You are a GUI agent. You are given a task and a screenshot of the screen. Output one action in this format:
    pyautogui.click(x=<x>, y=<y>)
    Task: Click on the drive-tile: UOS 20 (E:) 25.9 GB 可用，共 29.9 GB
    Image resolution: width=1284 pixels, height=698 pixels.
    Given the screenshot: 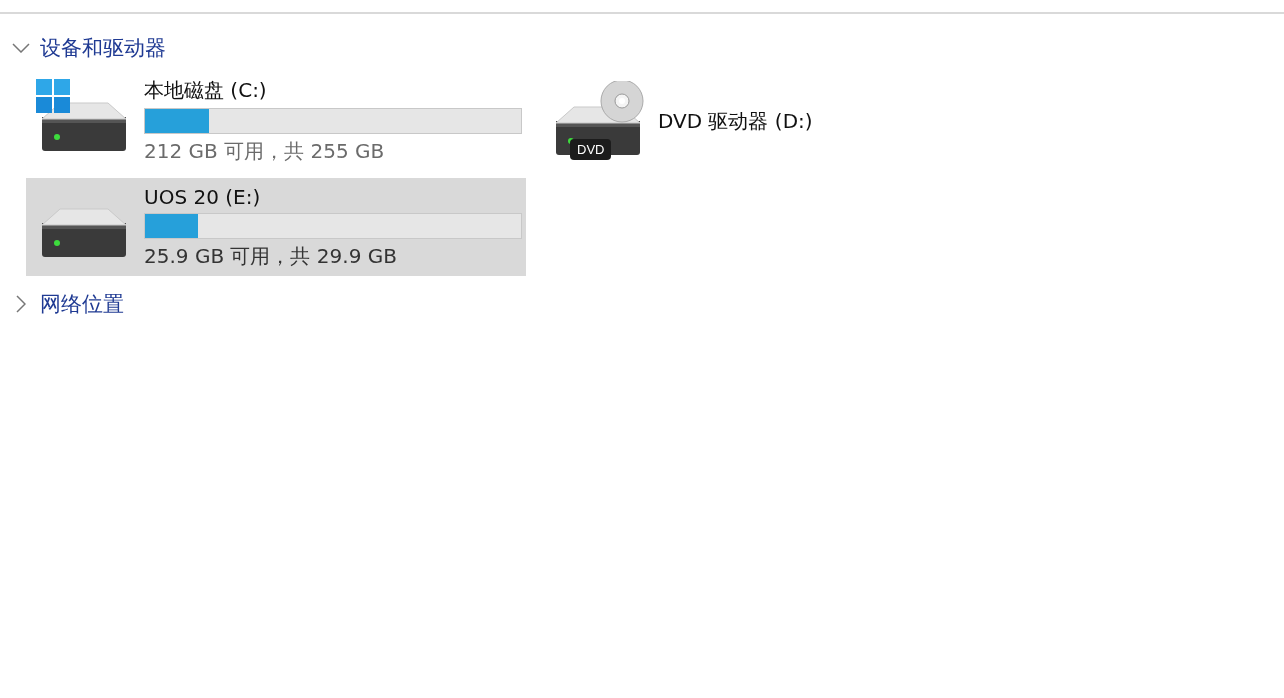 What is the action you would take?
    pyautogui.click(x=276, y=227)
    